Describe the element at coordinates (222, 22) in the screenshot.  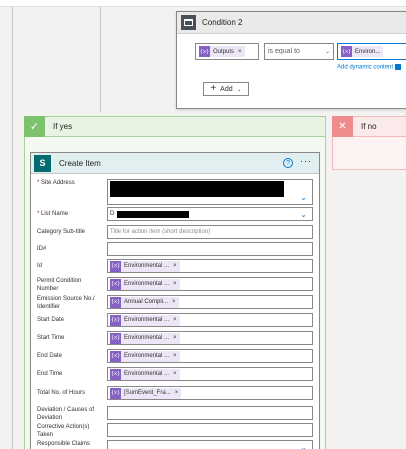
I see `condition-title: Condition 2` at that location.